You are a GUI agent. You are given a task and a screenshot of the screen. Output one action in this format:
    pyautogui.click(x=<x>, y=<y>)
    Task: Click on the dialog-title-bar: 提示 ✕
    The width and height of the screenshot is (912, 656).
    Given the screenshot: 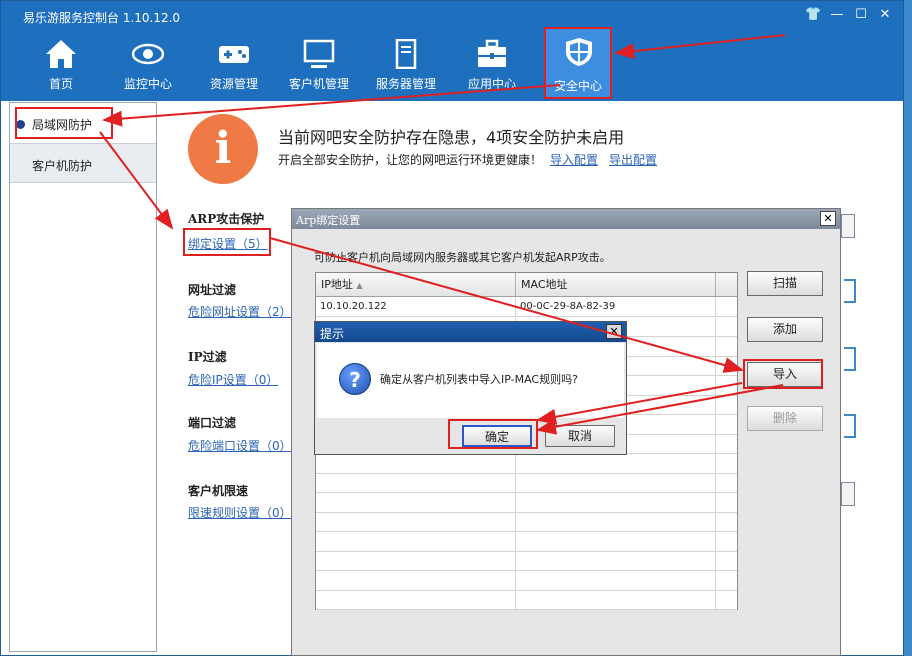 What is the action you would take?
    pyautogui.click(x=470, y=332)
    